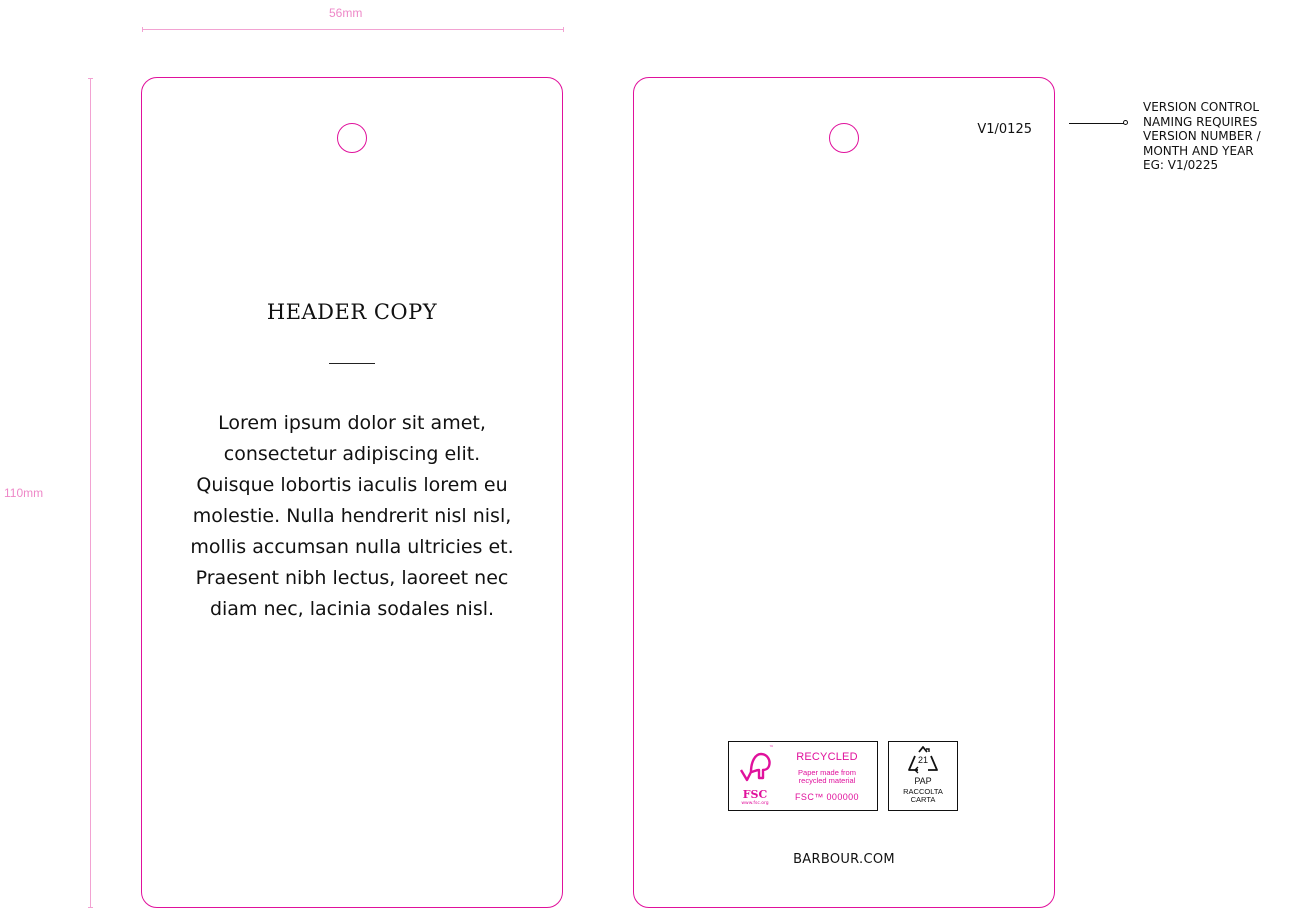 This screenshot has width=1294, height=911. I want to click on fsc-url: www.fsc.org, so click(755, 803).